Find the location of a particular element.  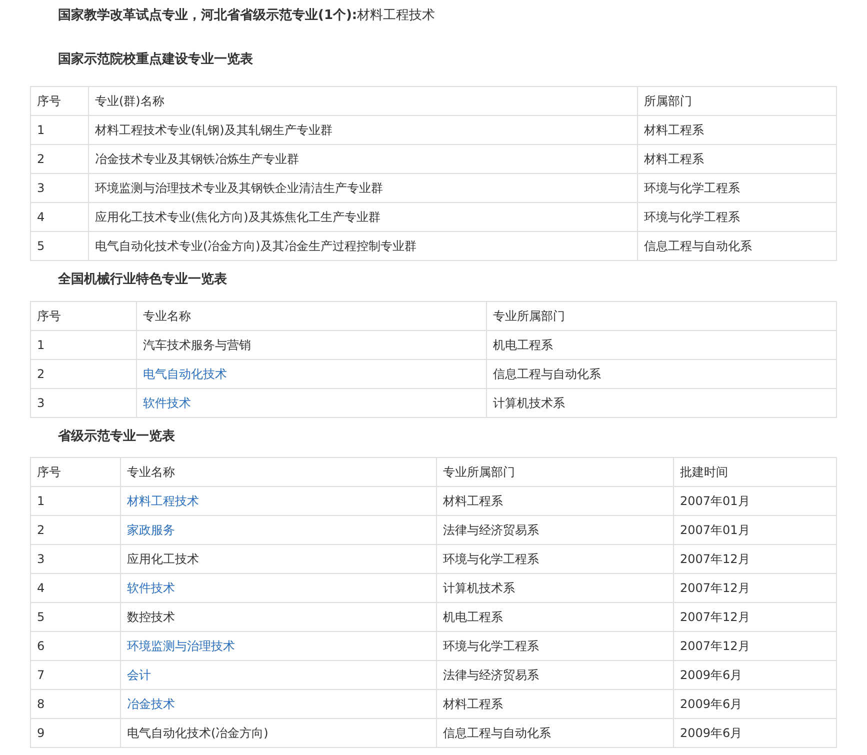

table-cell: 8 is located at coordinates (75, 704).